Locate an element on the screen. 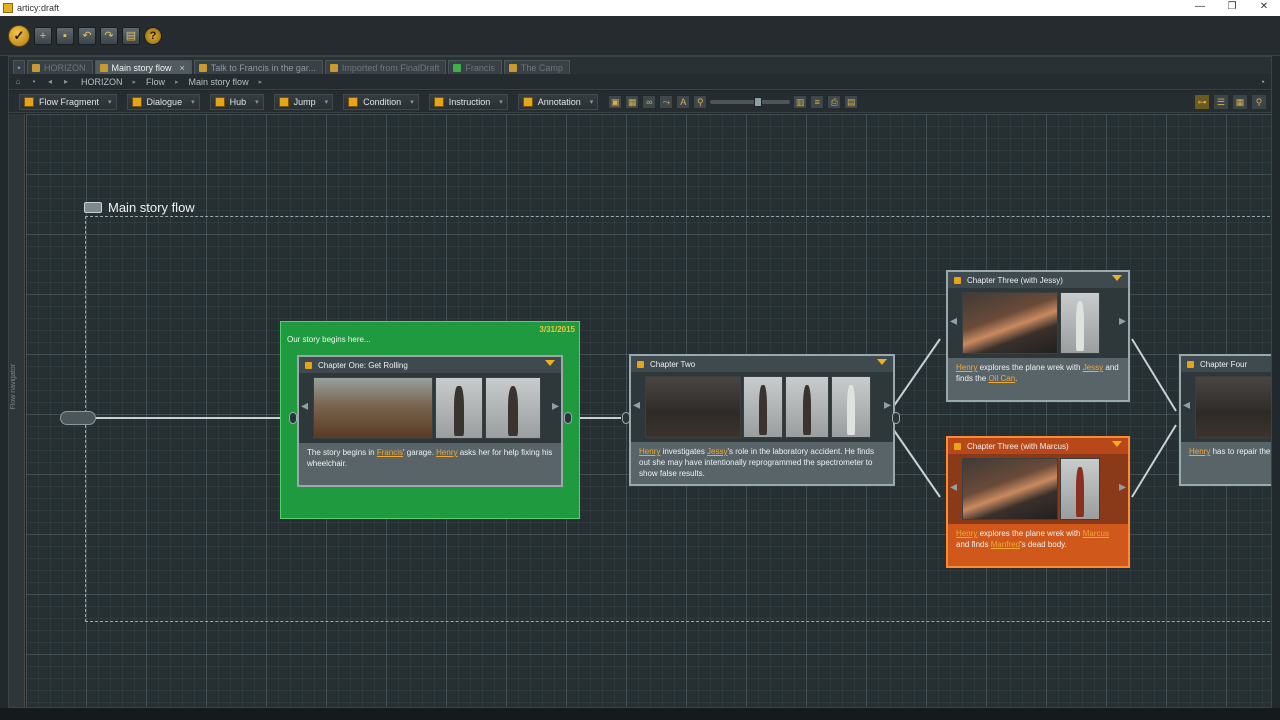  zoom-slider-thumb is located at coordinates (758, 101).